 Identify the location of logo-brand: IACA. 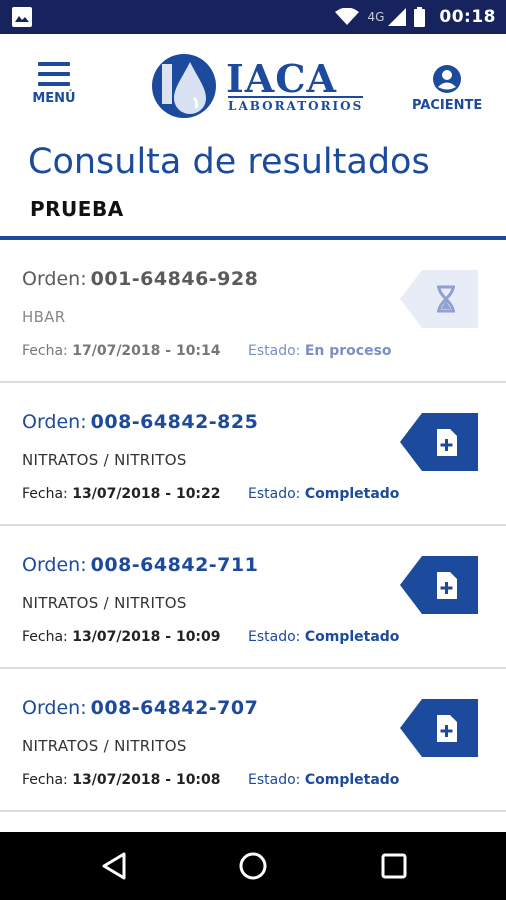
(281, 78).